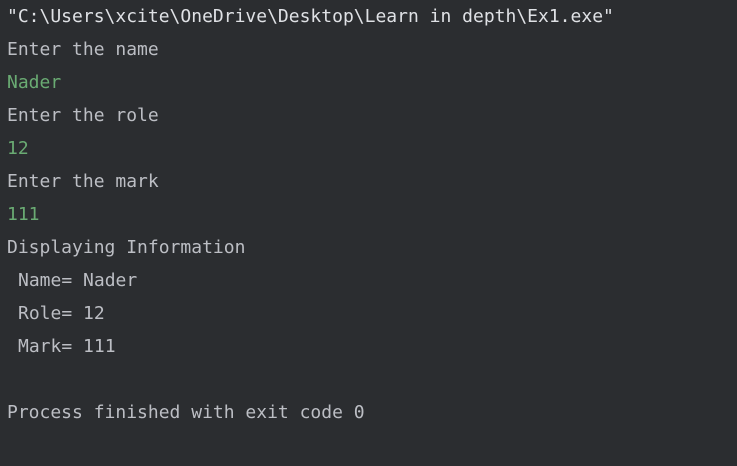 This screenshot has width=737, height=466. I want to click on user-input-name: Nader, so click(34, 82).